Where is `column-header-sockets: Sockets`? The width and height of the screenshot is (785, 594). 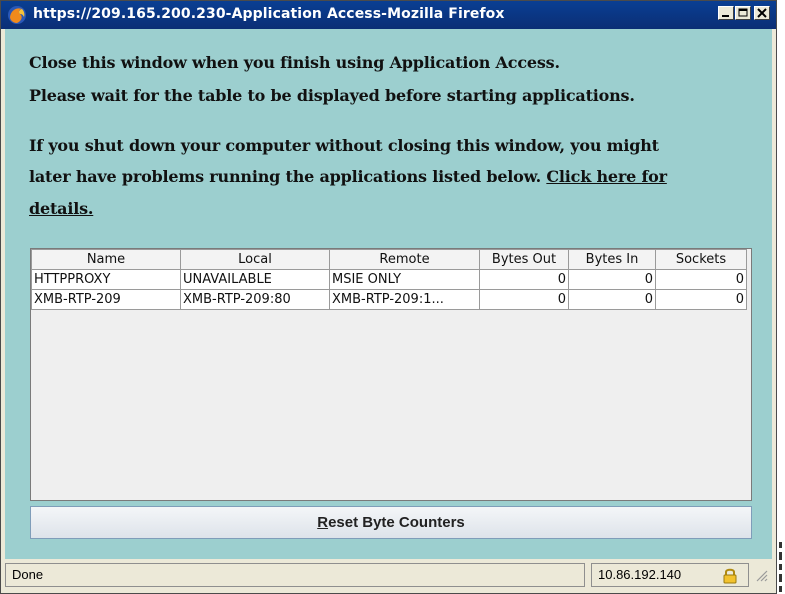 column-header-sockets: Sockets is located at coordinates (701, 259).